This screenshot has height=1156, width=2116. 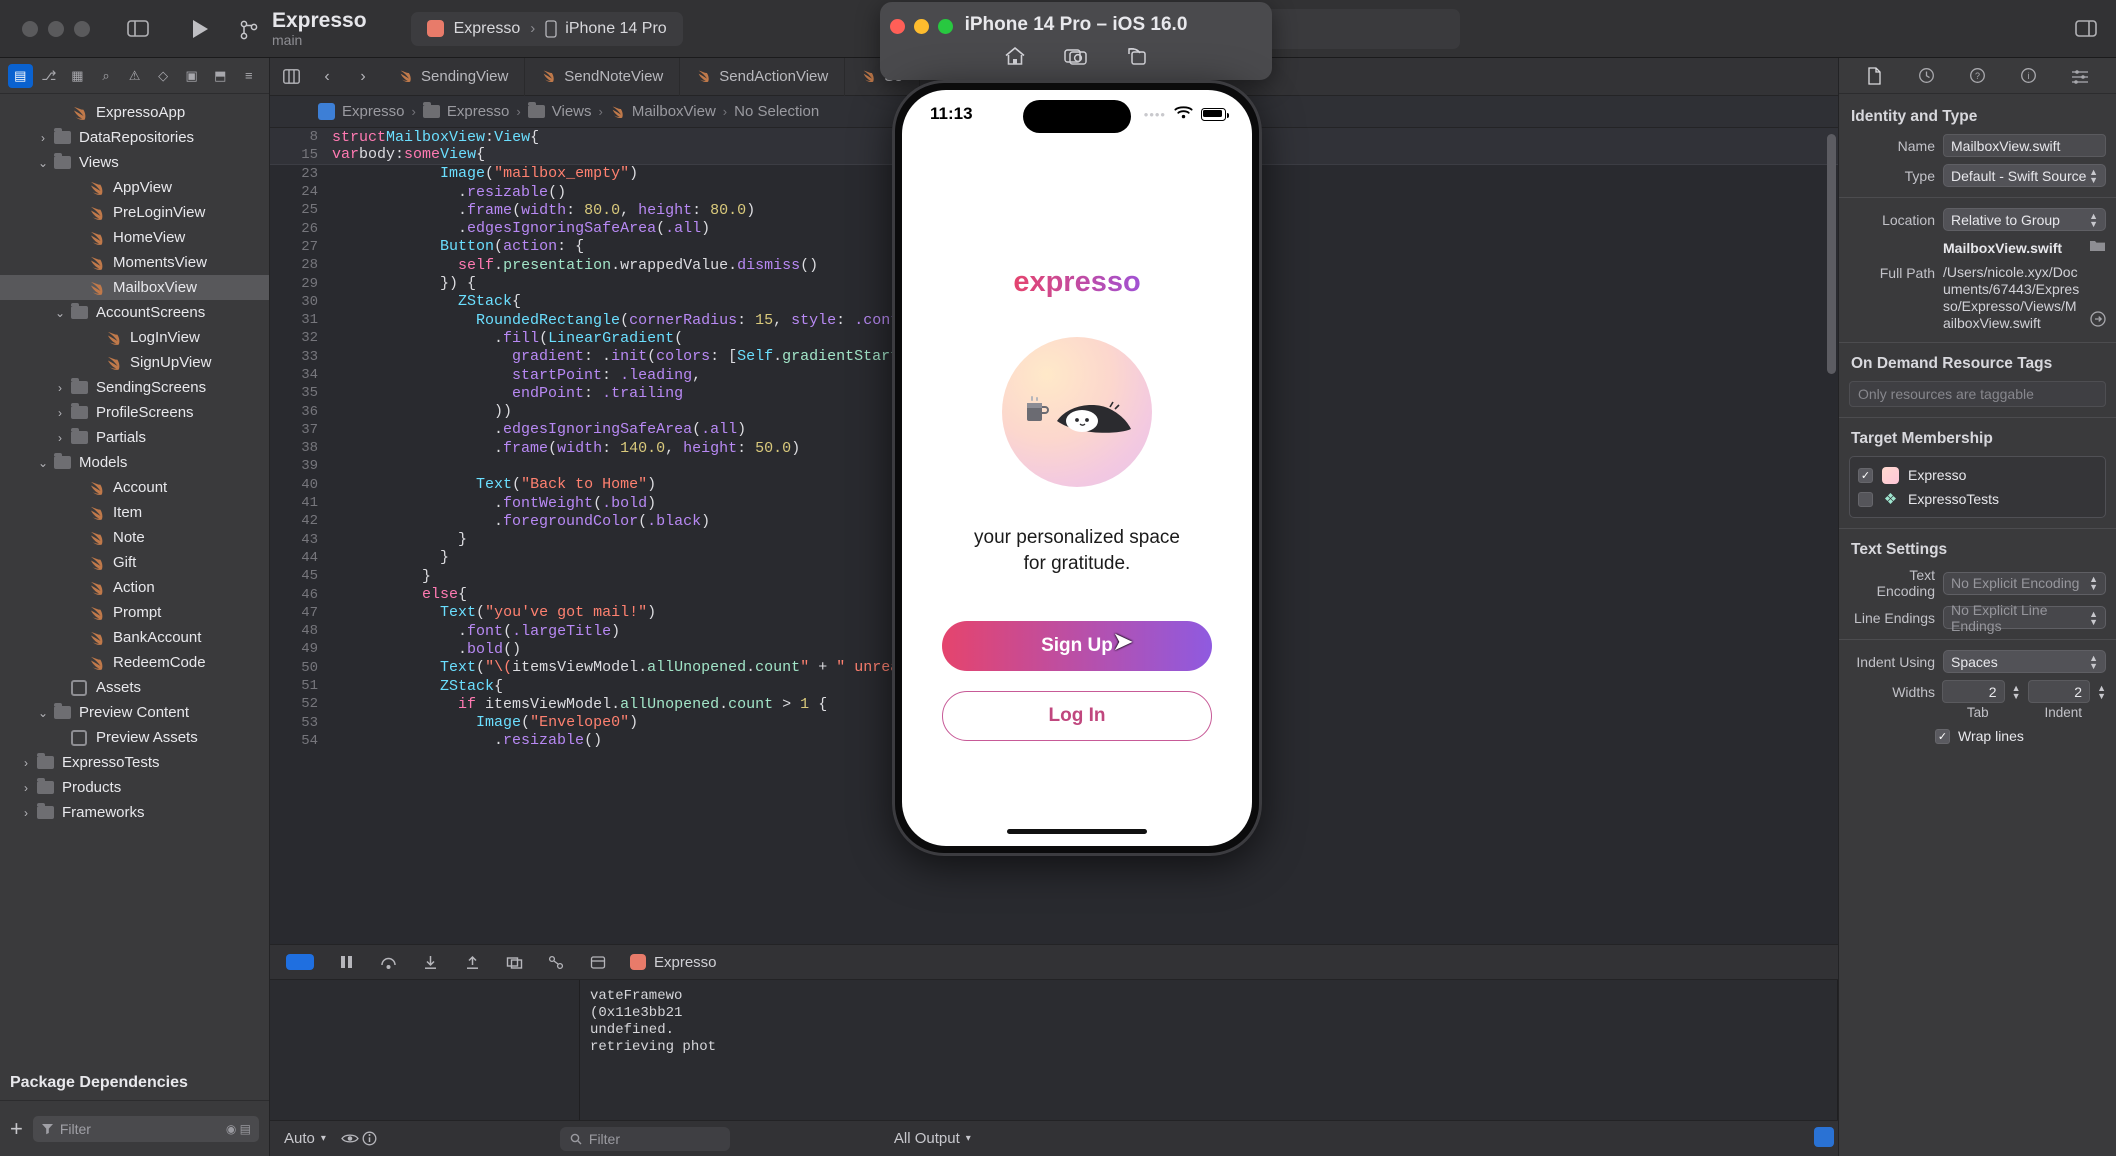 What do you see at coordinates (134, 1087) in the screenshot?
I see `package-dependencies-label: Package Dependencies` at bounding box center [134, 1087].